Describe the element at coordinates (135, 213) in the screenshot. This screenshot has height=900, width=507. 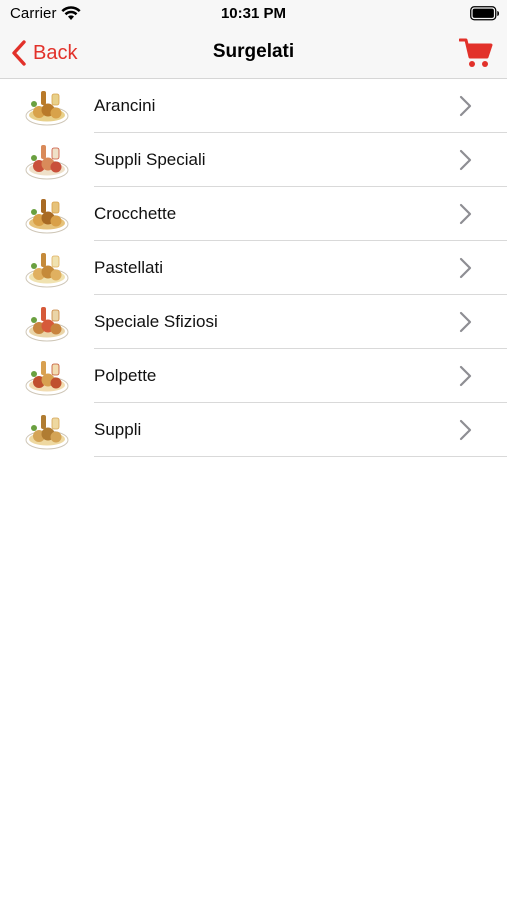
I see `list-item-label: Crocchette` at that location.